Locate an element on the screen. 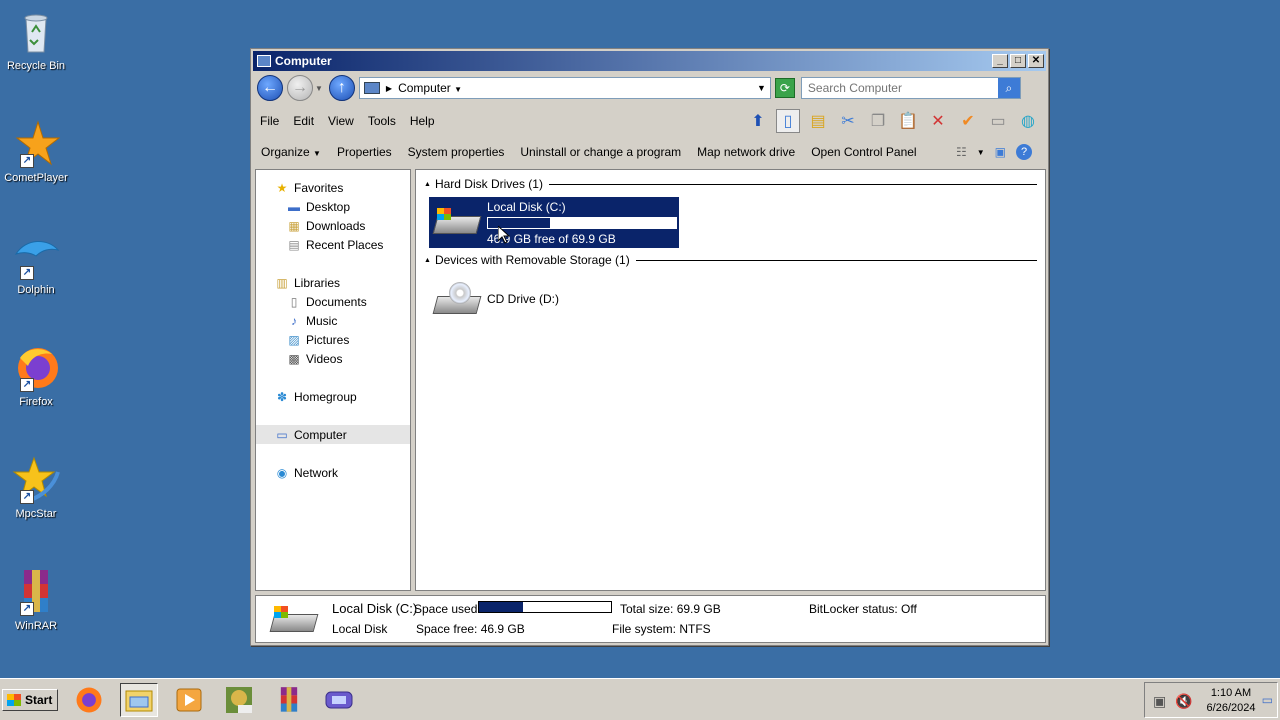 The height and width of the screenshot is (720, 1280). nav-label: Favorites is located at coordinates (319, 187).